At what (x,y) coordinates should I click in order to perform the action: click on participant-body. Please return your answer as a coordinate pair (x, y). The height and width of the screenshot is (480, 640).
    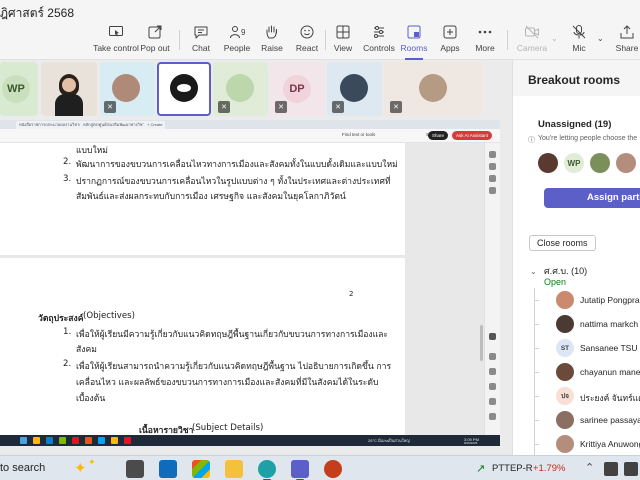
    Looking at the image, I should click on (69, 105).